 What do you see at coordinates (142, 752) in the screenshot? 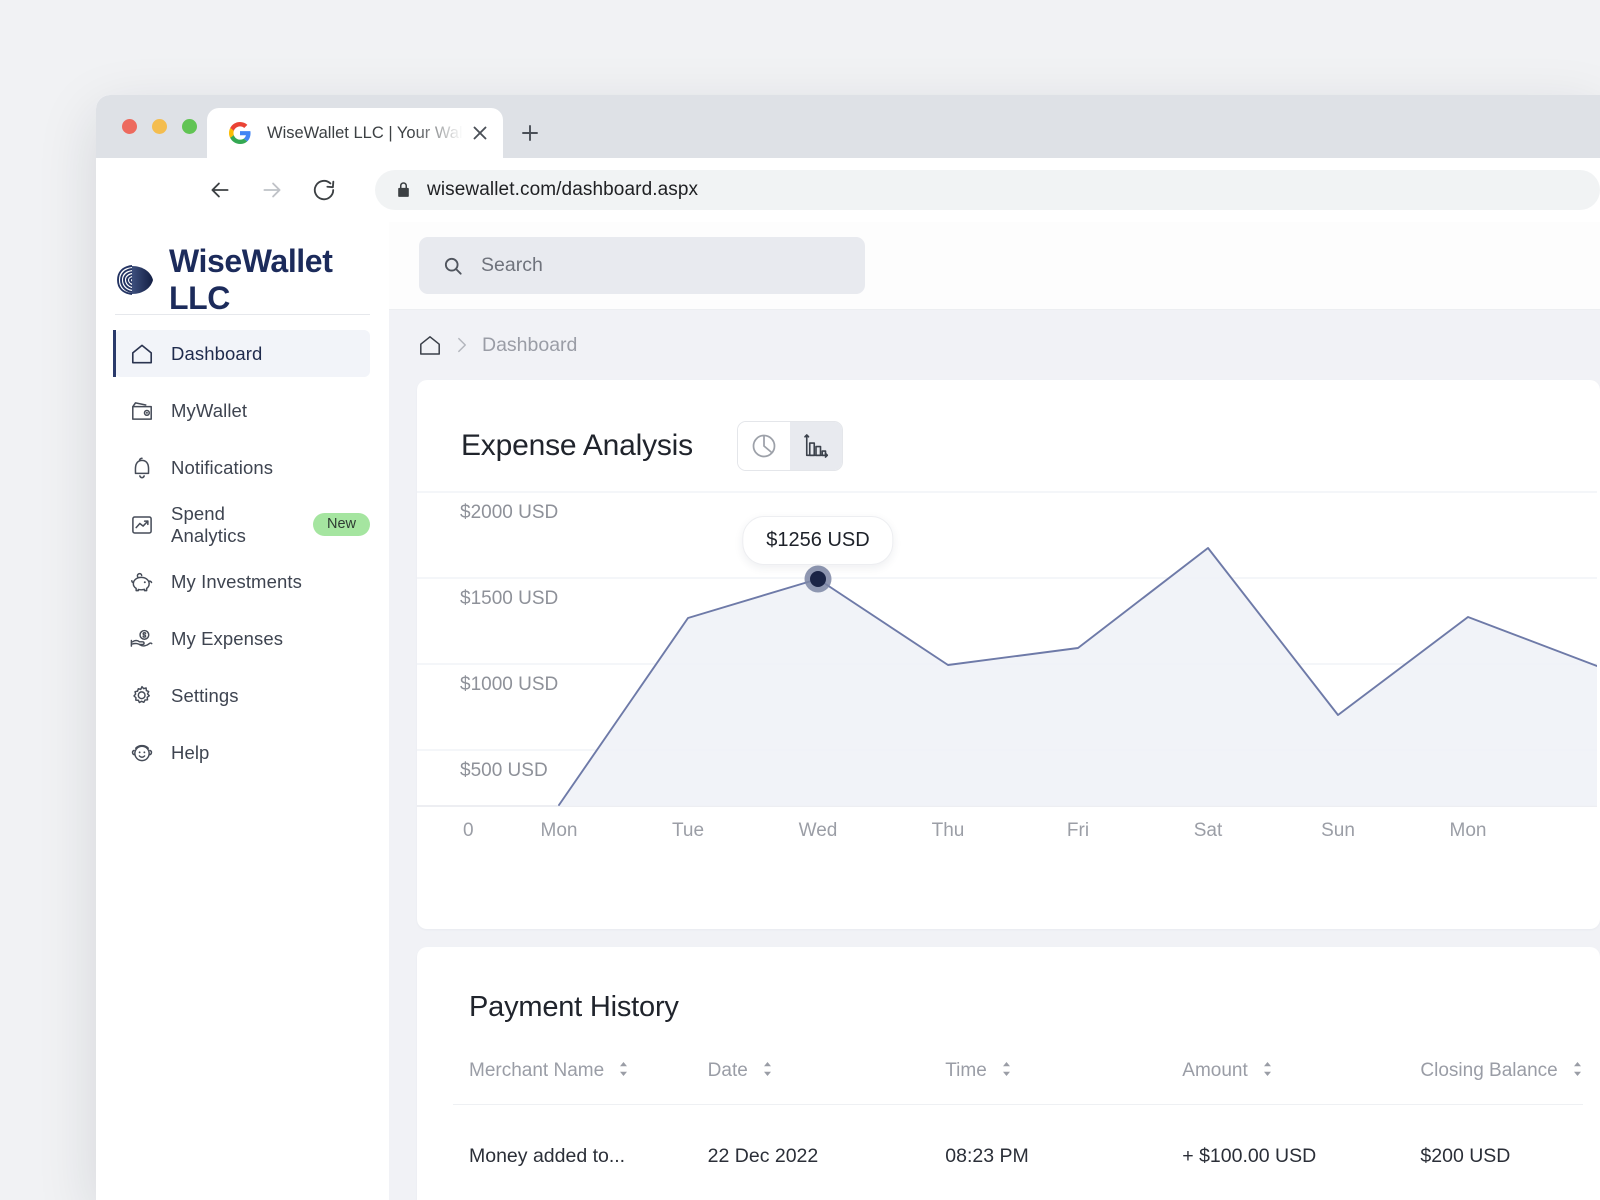
I see `support-face-icon` at bounding box center [142, 752].